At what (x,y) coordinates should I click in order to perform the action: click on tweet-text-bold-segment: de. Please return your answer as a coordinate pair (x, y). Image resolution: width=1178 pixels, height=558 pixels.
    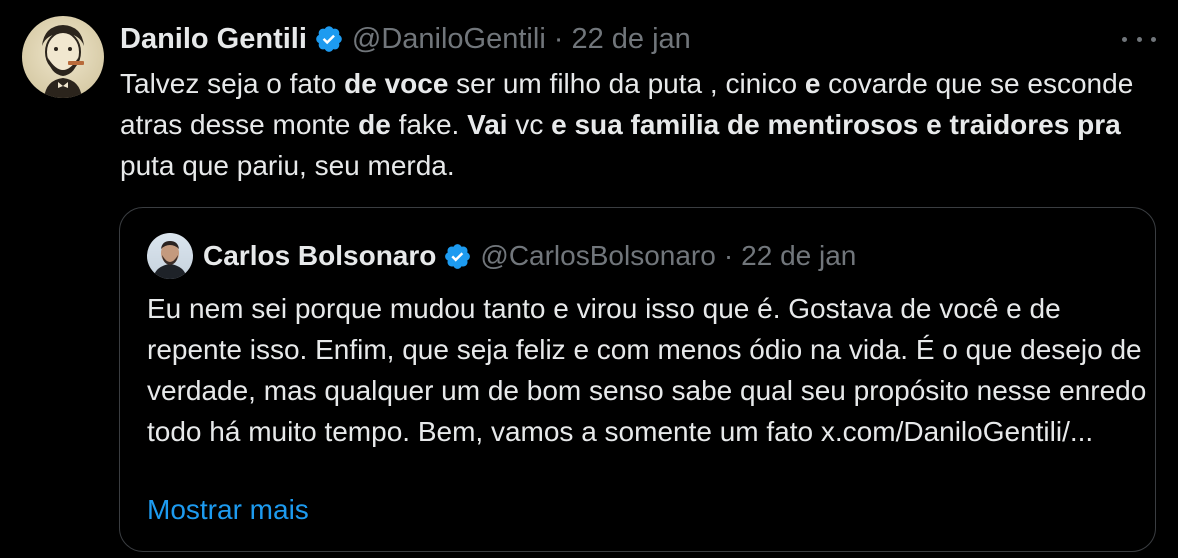
    Looking at the image, I should click on (374, 124).